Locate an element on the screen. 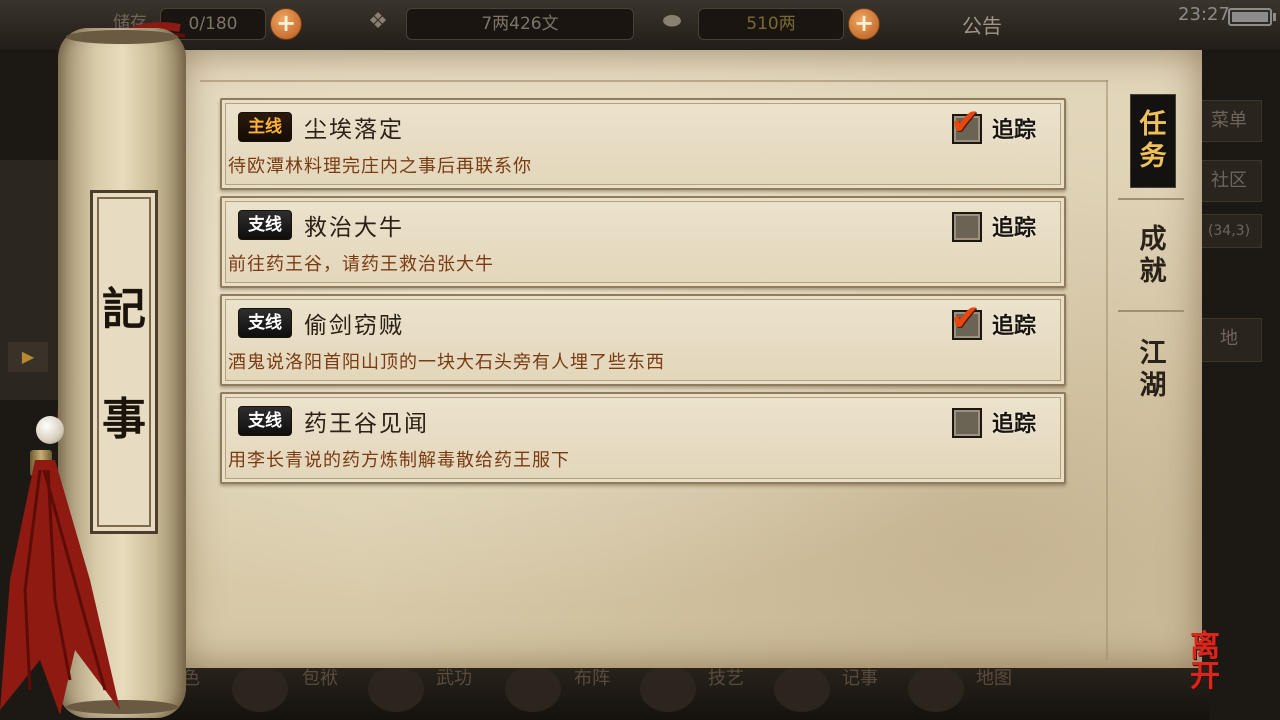 The width and height of the screenshot is (1280, 720). bg-coordinates: (34,3) is located at coordinates (1229, 231).